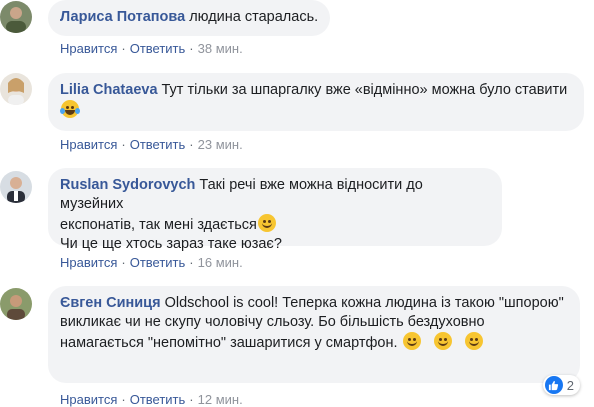 This screenshot has width=594, height=407. I want to click on comment-actions: Нравится · Ответить · 38 мин., so click(151, 48).